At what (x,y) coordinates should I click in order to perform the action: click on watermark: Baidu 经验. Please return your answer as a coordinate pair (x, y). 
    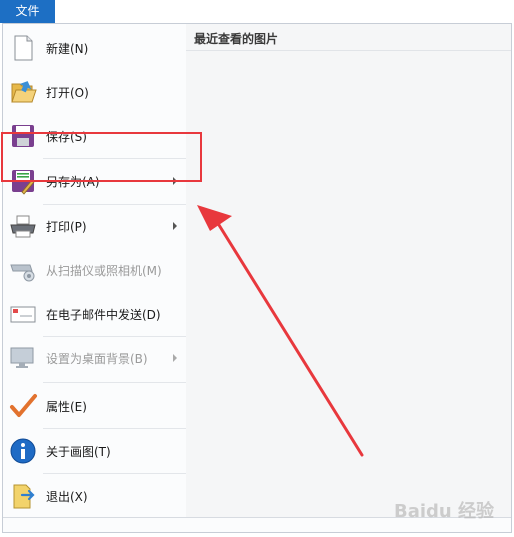
    Looking at the image, I should click on (443, 511).